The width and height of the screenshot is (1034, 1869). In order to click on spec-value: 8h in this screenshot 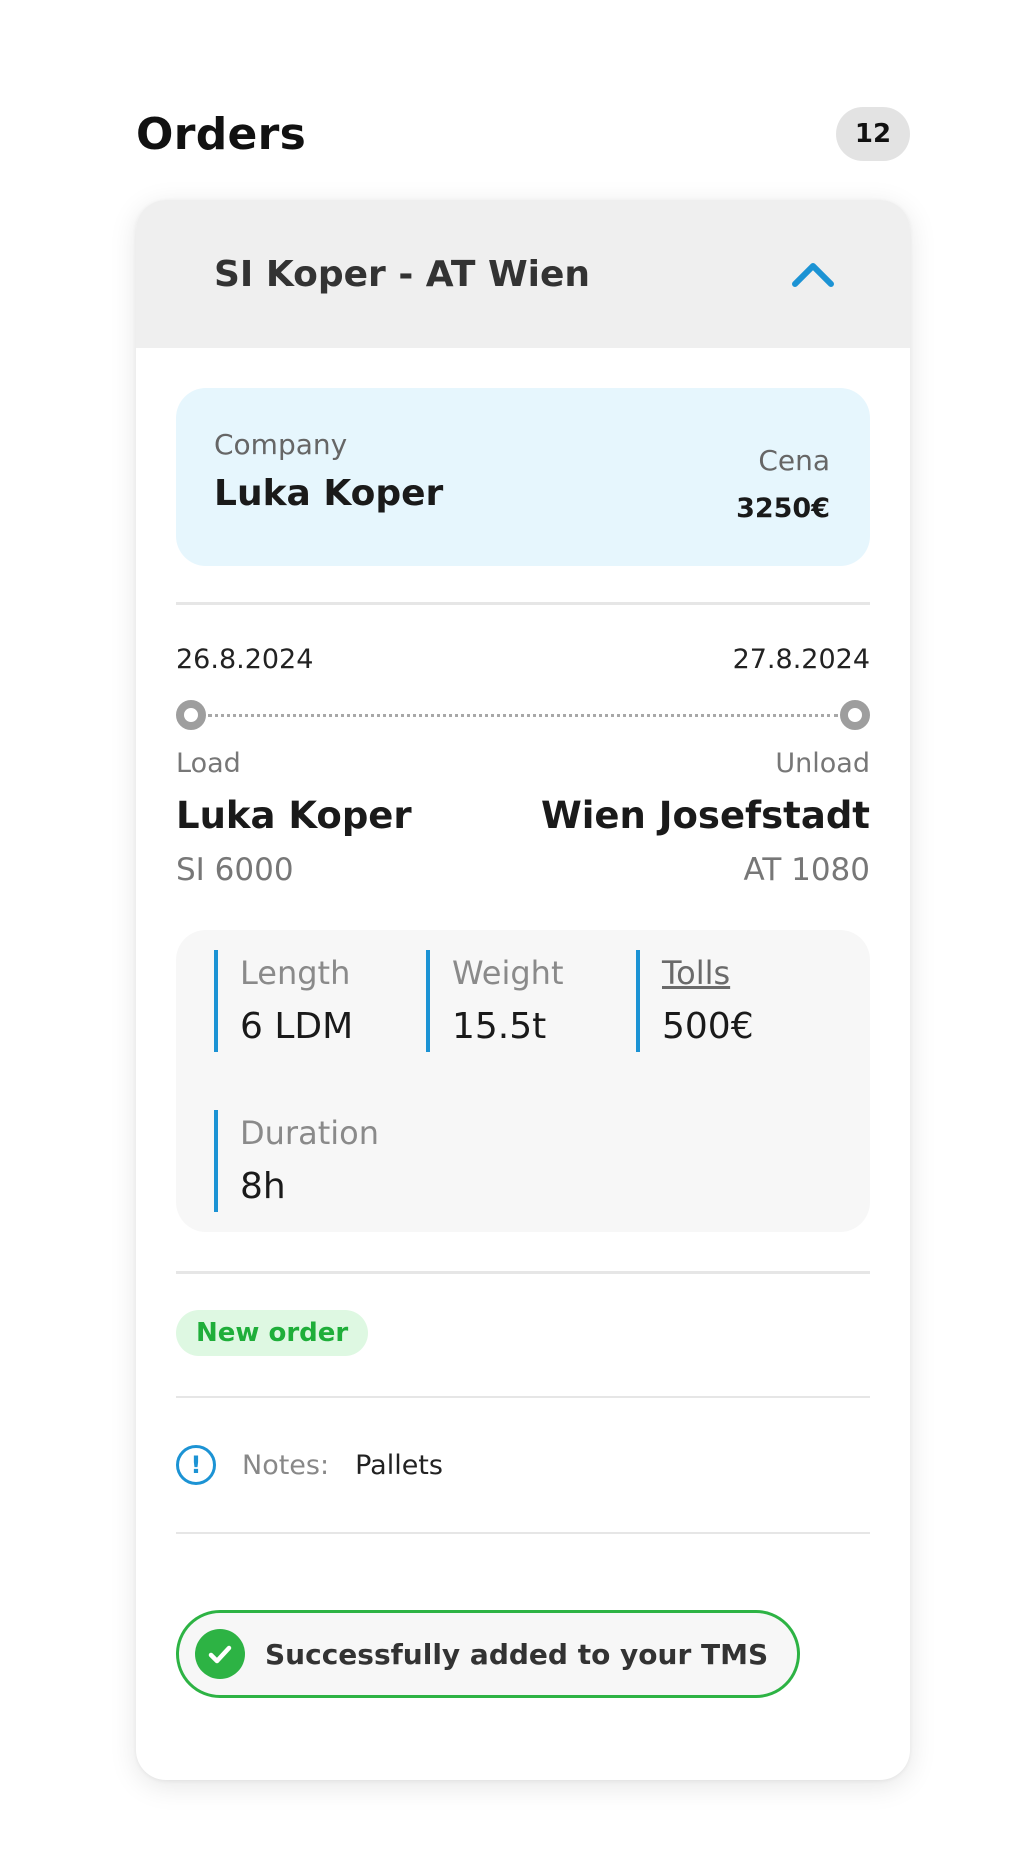, I will do `click(263, 1186)`.